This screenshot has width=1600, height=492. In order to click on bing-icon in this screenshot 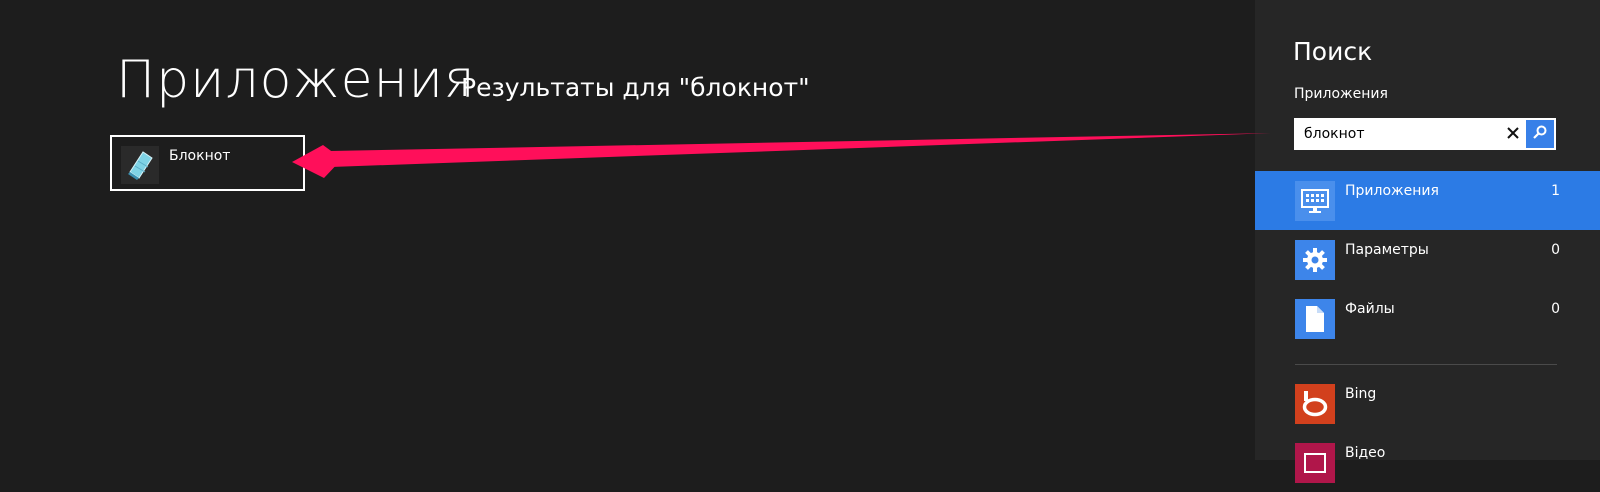, I will do `click(1315, 404)`.